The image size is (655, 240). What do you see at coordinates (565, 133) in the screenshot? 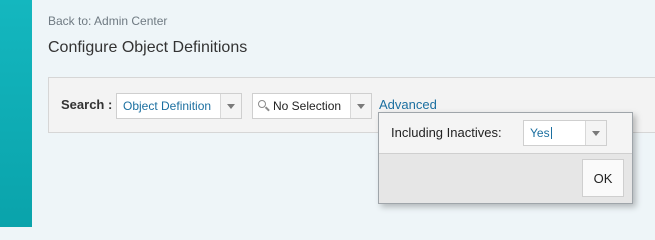
I see `including-inactives-select: Yes` at bounding box center [565, 133].